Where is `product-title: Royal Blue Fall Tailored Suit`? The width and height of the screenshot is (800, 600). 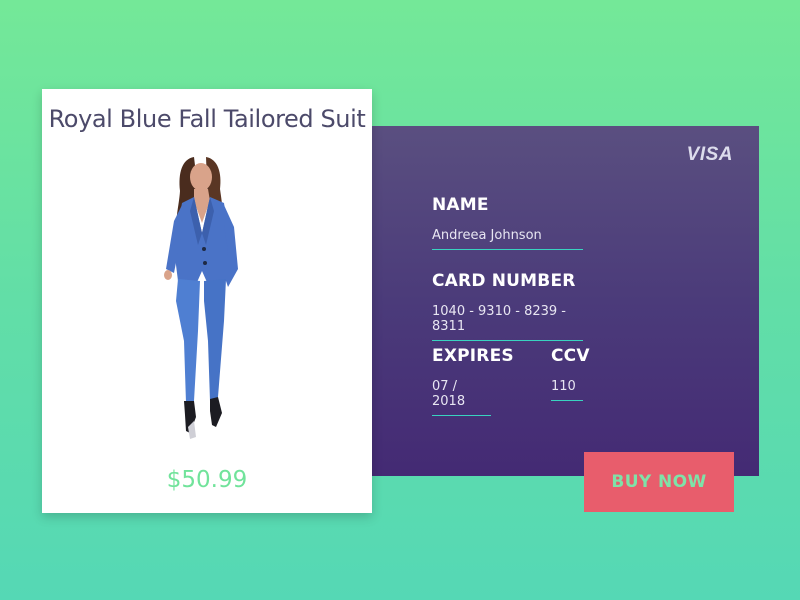 product-title: Royal Blue Fall Tailored Suit is located at coordinates (207, 119).